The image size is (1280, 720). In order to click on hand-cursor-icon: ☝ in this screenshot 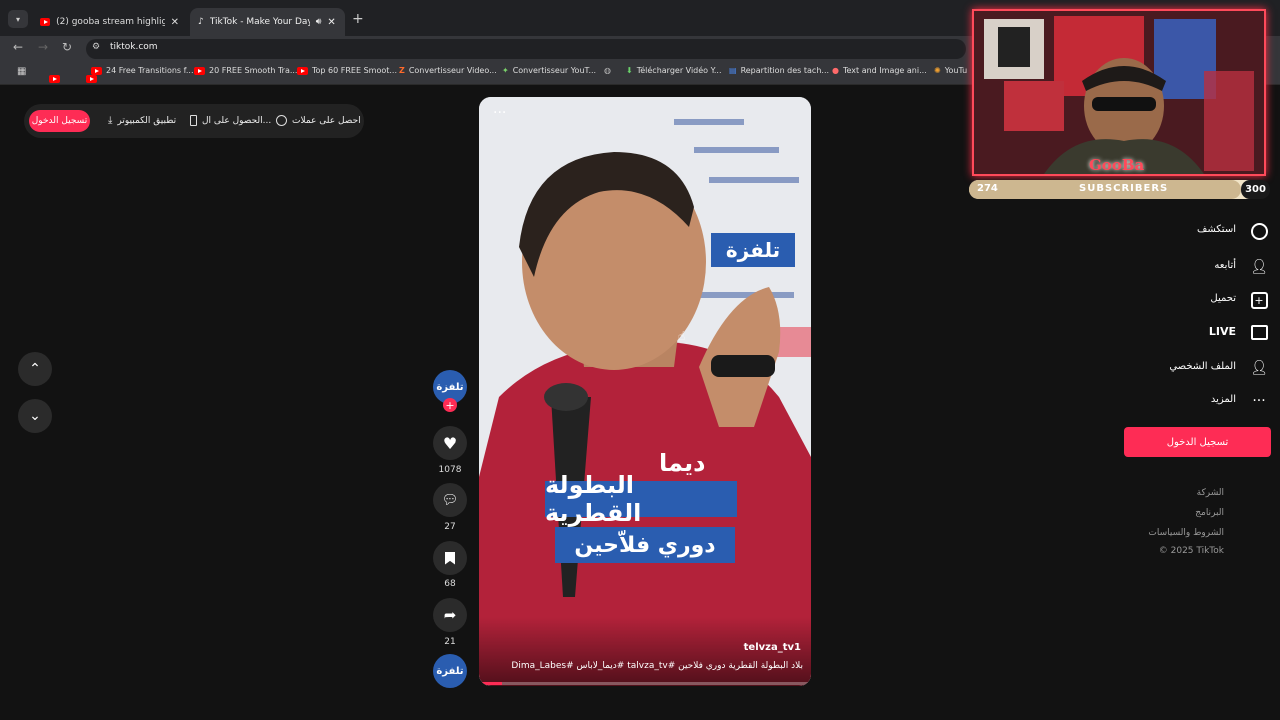, I will do `click(682, 336)`.